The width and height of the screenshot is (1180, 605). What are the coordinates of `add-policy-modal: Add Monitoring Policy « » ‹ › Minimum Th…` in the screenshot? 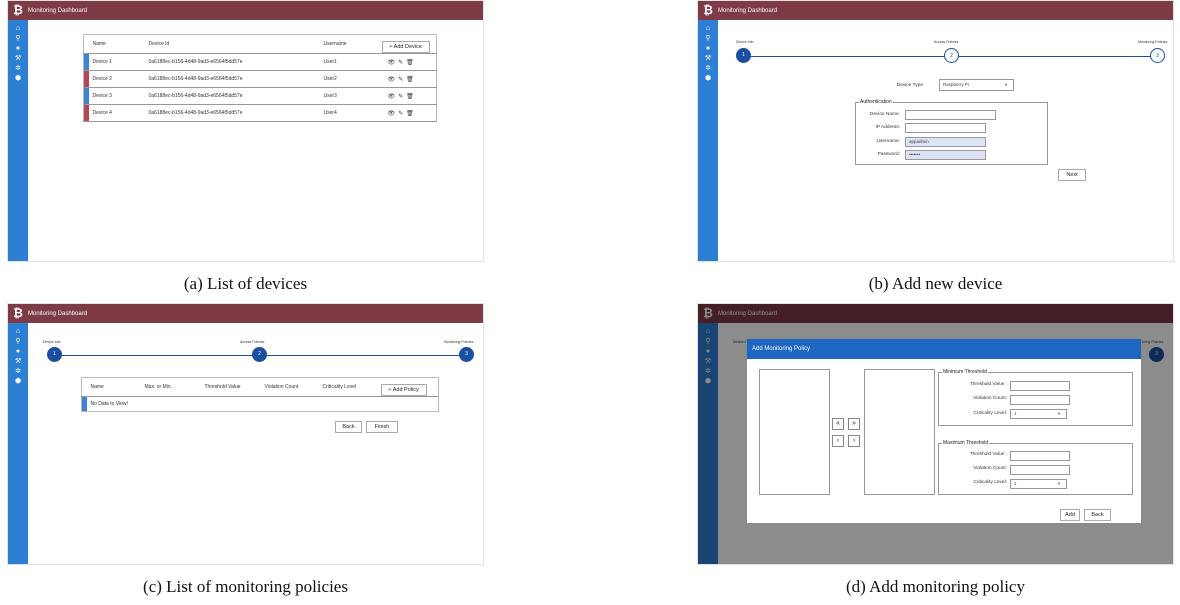 It's located at (944, 431).